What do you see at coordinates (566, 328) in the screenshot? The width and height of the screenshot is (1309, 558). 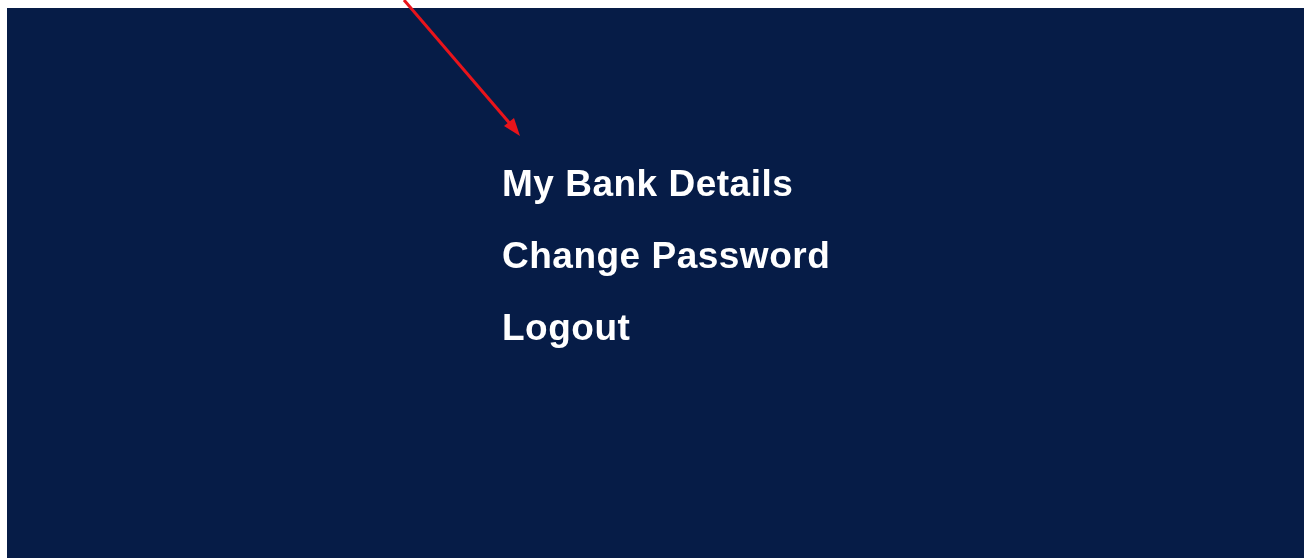 I see `menu-link: Logout` at bounding box center [566, 328].